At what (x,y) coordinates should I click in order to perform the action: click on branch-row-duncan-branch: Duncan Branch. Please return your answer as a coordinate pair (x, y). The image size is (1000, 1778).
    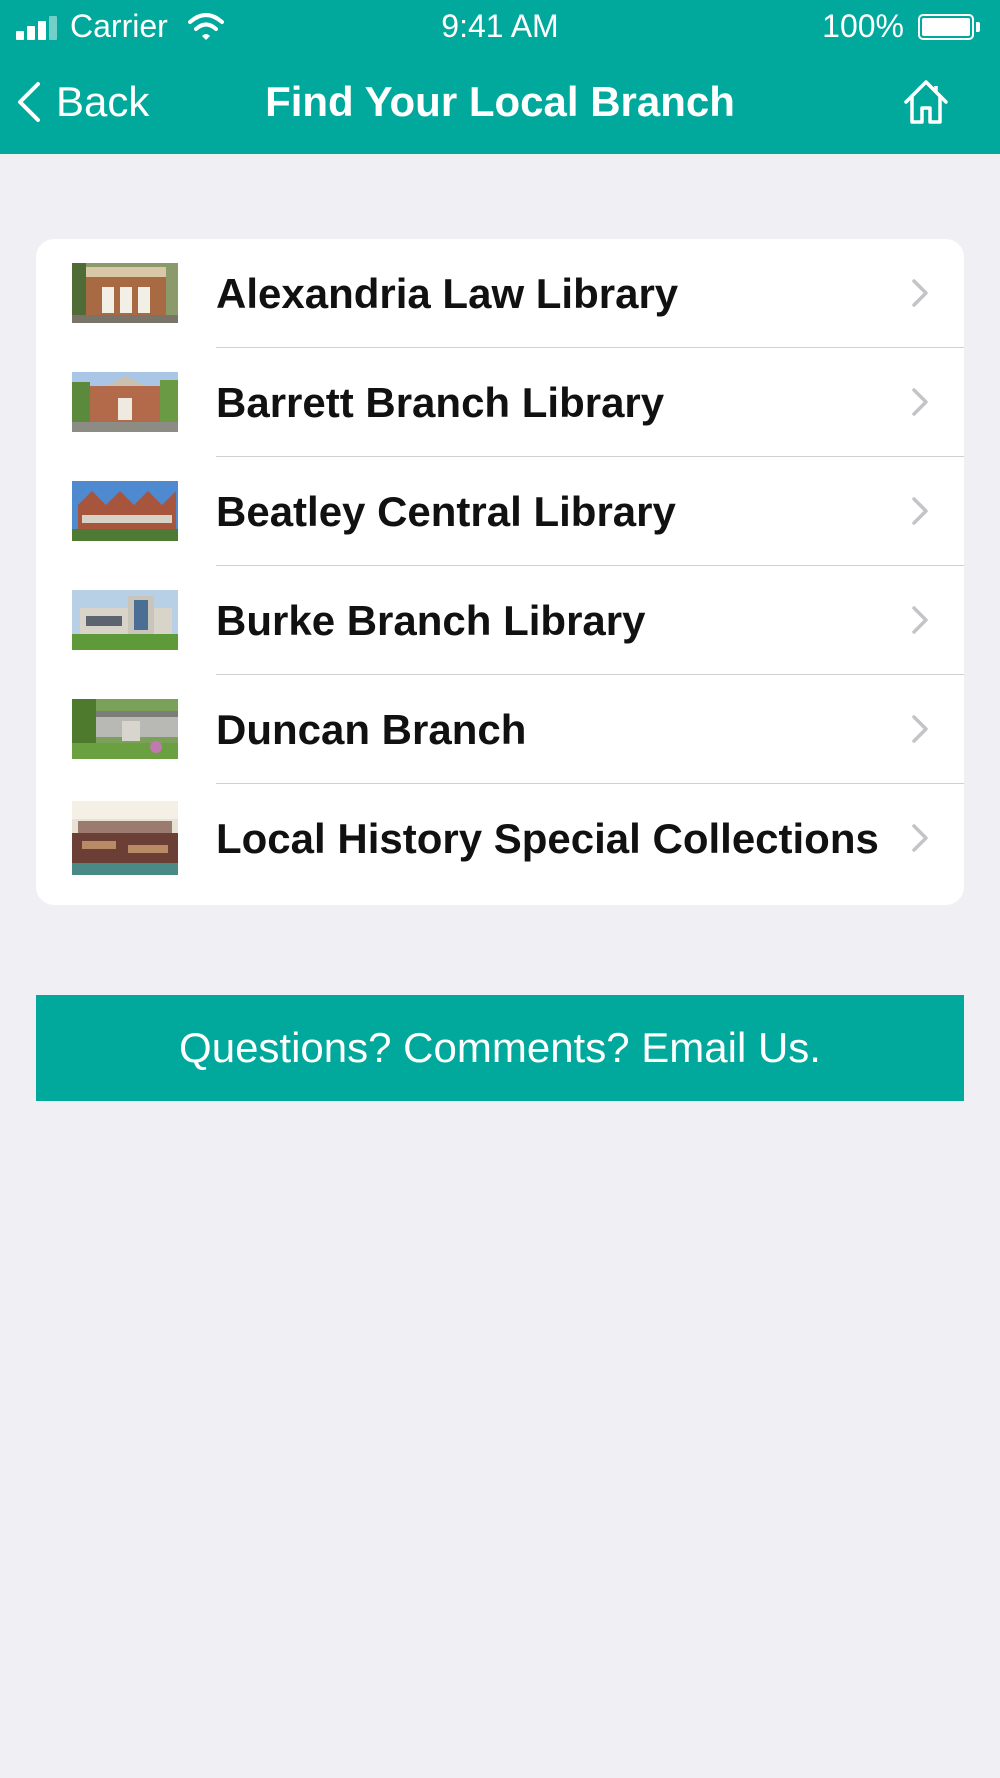
    Looking at the image, I should click on (500, 729).